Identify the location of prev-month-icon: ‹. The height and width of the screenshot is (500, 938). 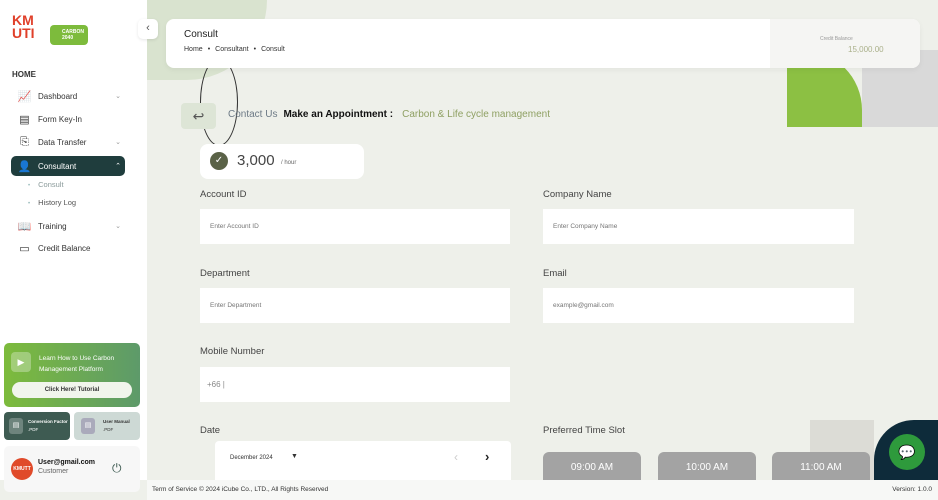
(456, 457).